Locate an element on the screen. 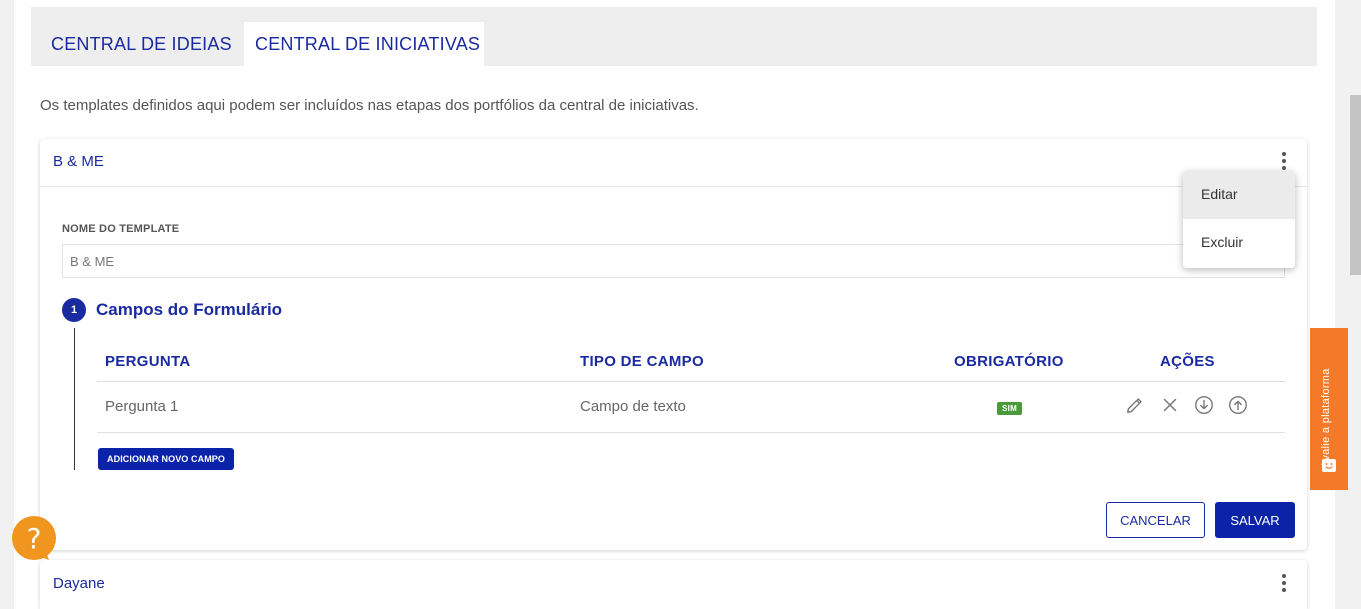 The width and height of the screenshot is (1361, 609). add-field-button: ADICIONAR NOVO CAMPO is located at coordinates (166, 459).